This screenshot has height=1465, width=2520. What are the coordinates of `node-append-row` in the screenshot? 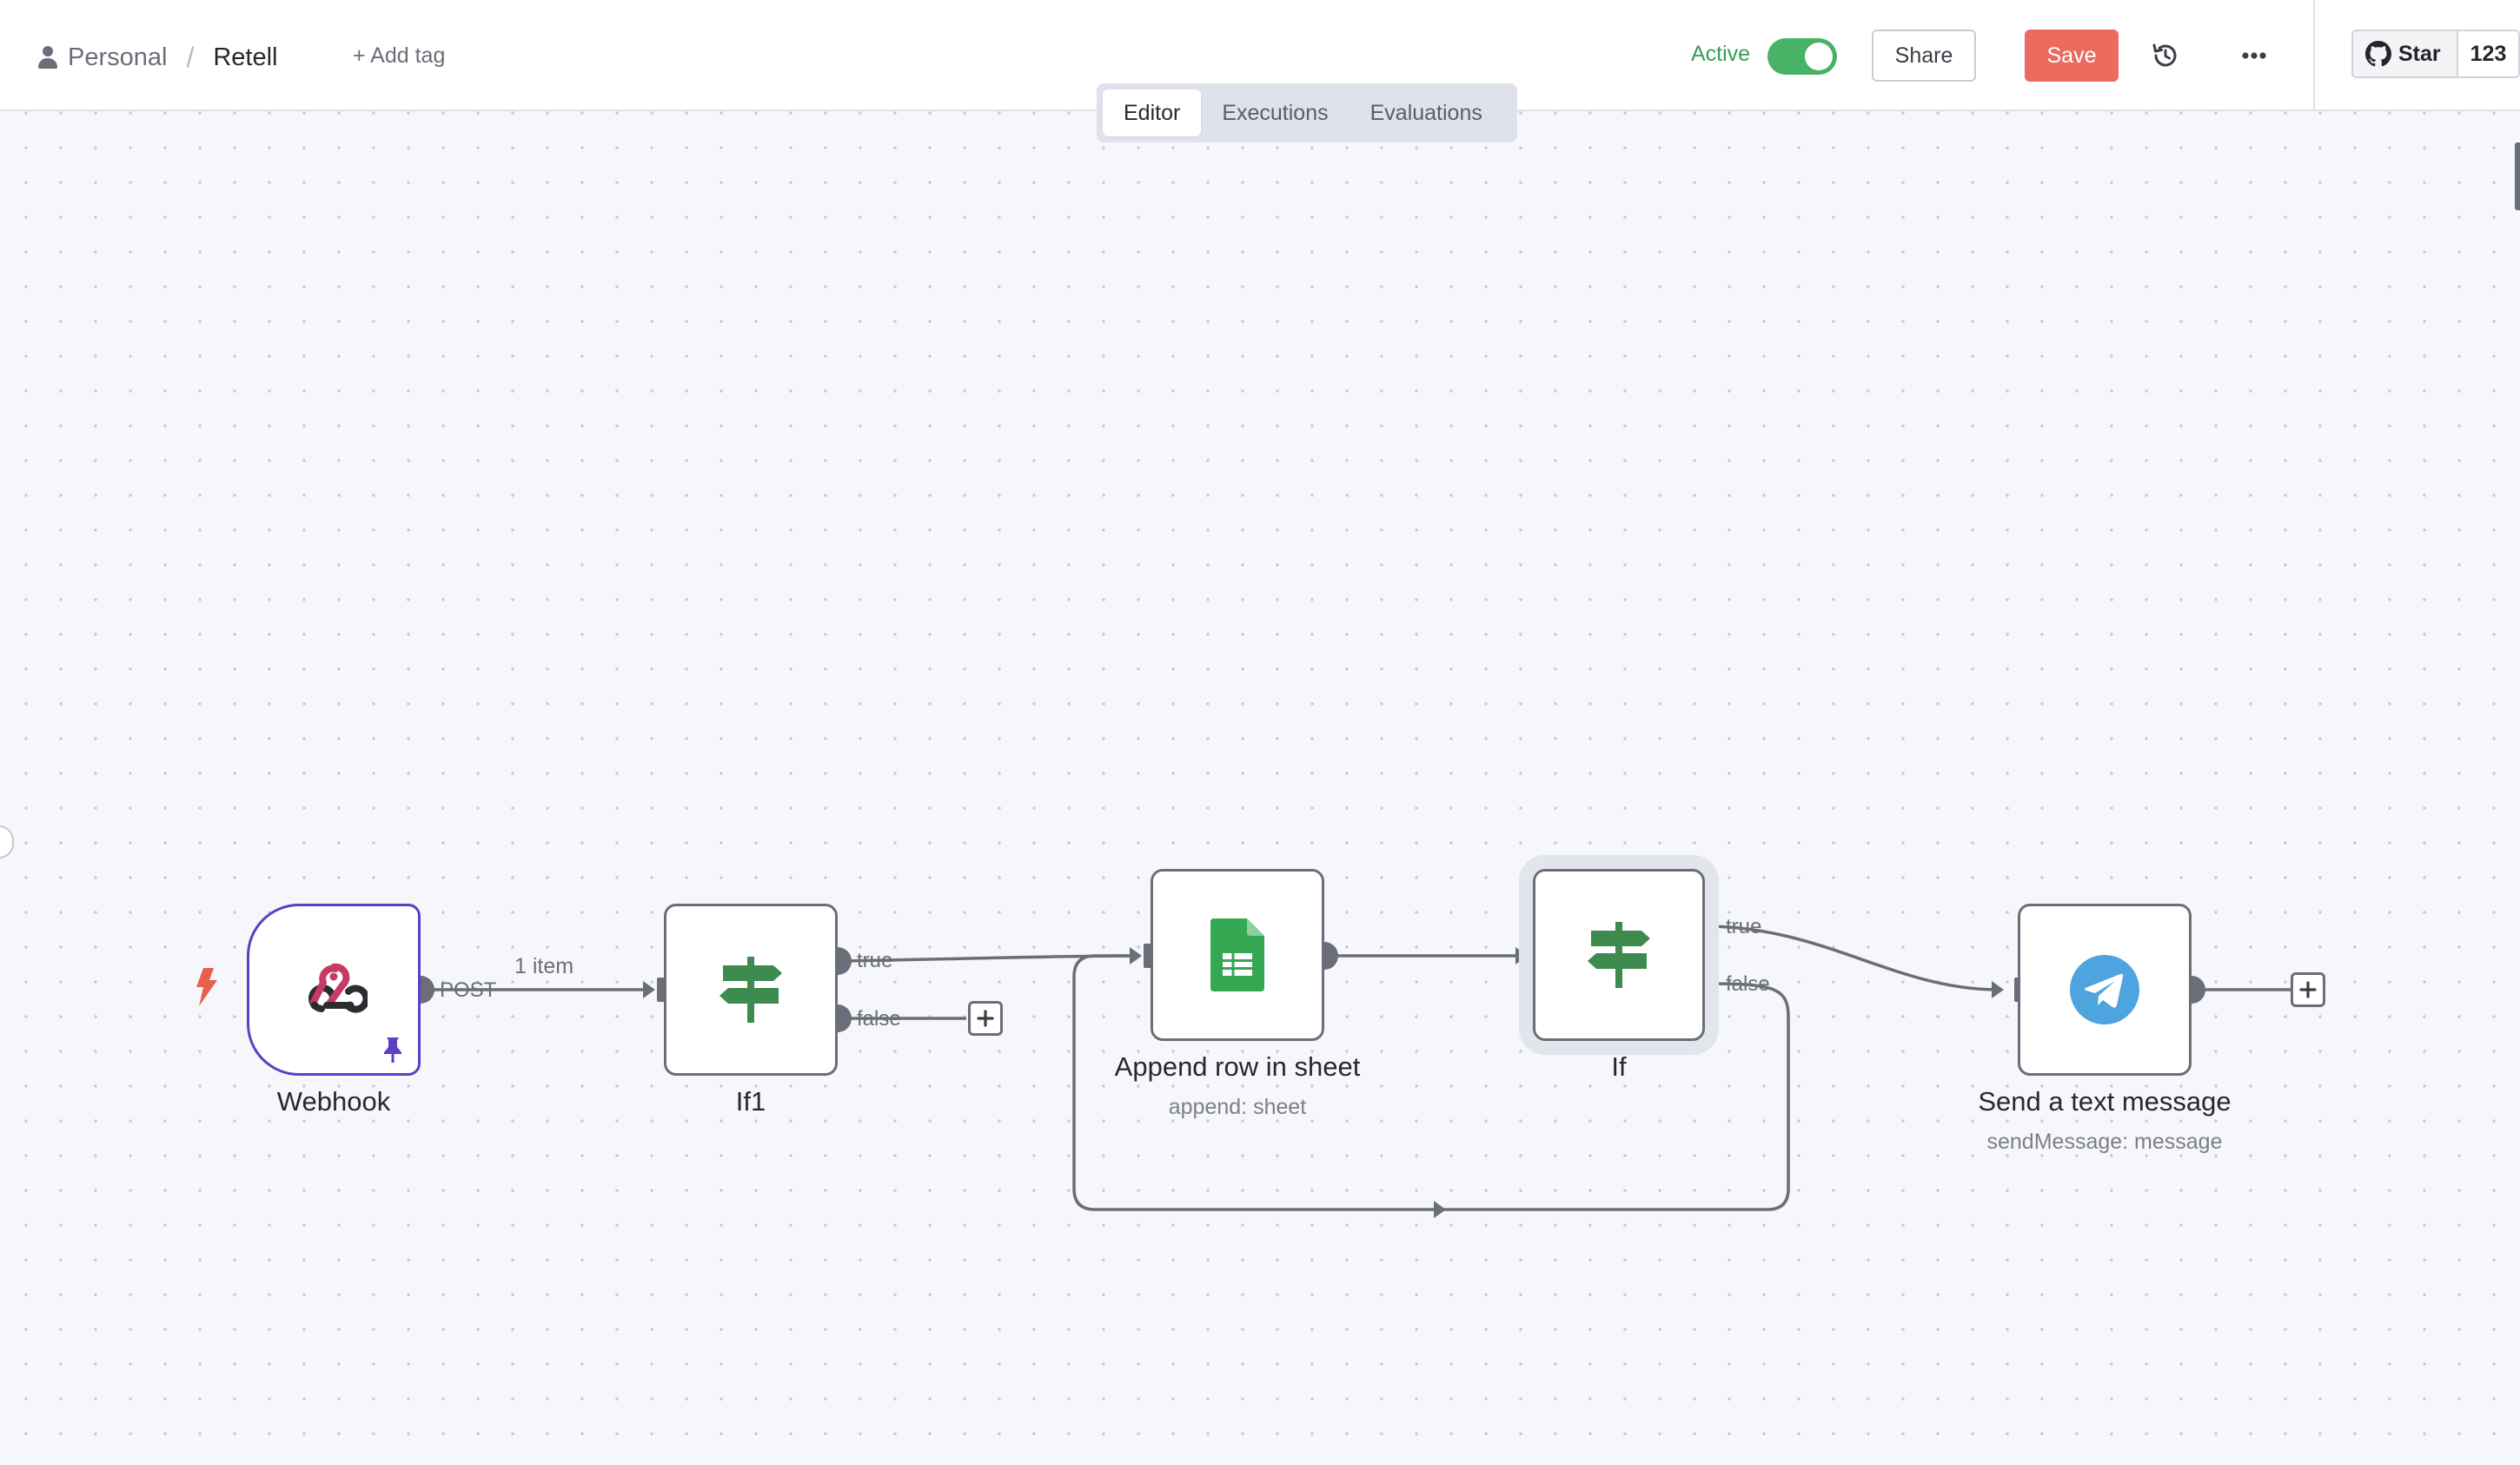 It's located at (1237, 955).